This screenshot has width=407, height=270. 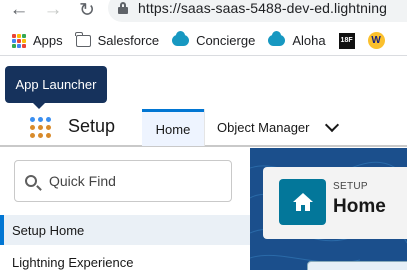 What do you see at coordinates (359, 206) in the screenshot?
I see `page-title: Home` at bounding box center [359, 206].